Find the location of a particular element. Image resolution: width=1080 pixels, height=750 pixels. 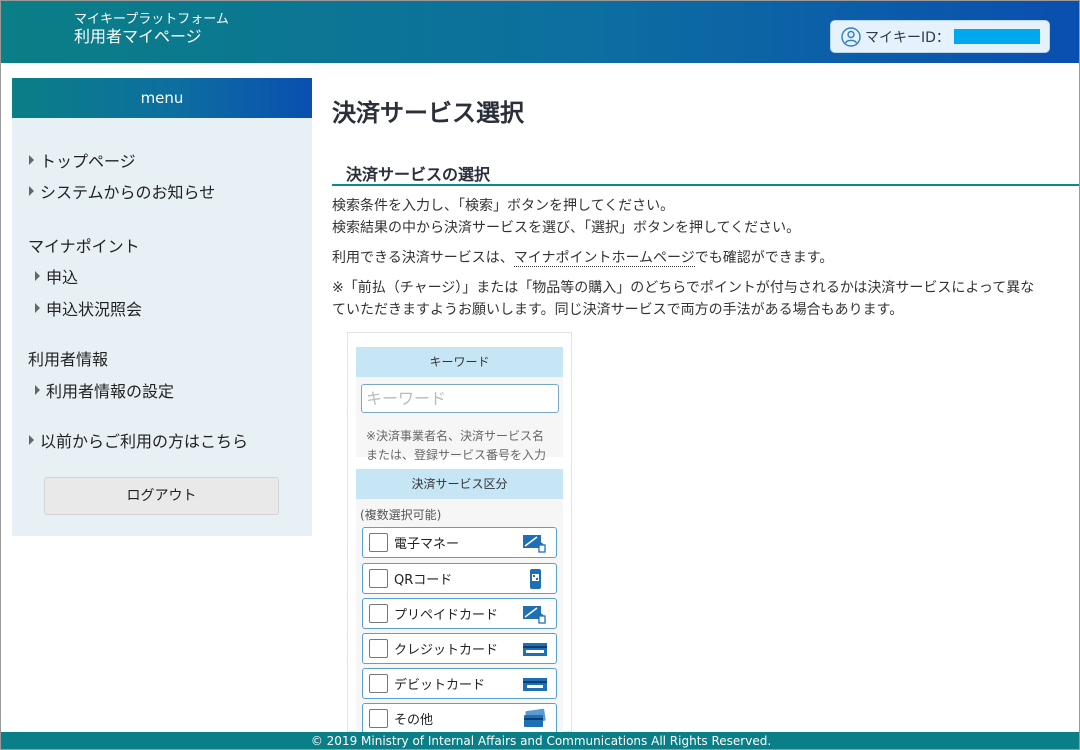

instruction-text: 検索条件を入力し、「検索」ボタンを押してください。 is located at coordinates (503, 206).